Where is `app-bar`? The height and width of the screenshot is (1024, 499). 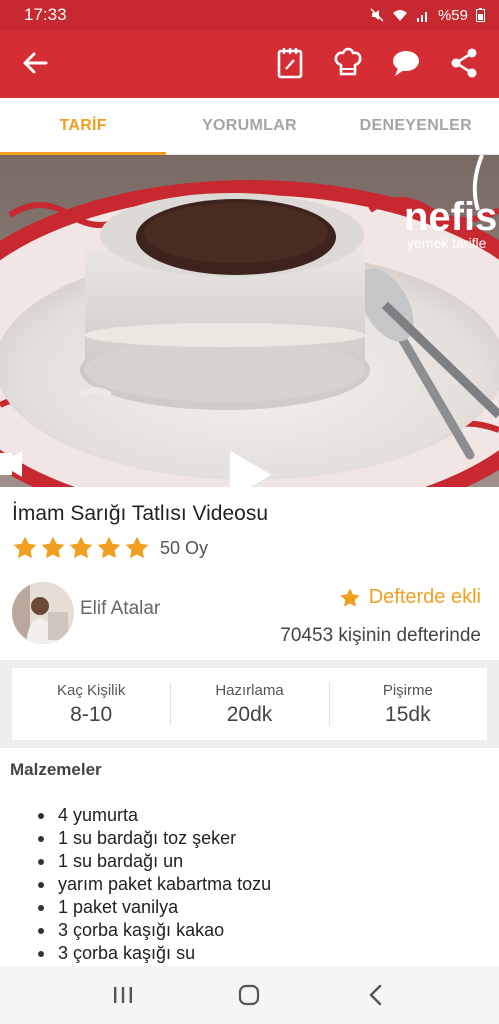
app-bar is located at coordinates (249, 64).